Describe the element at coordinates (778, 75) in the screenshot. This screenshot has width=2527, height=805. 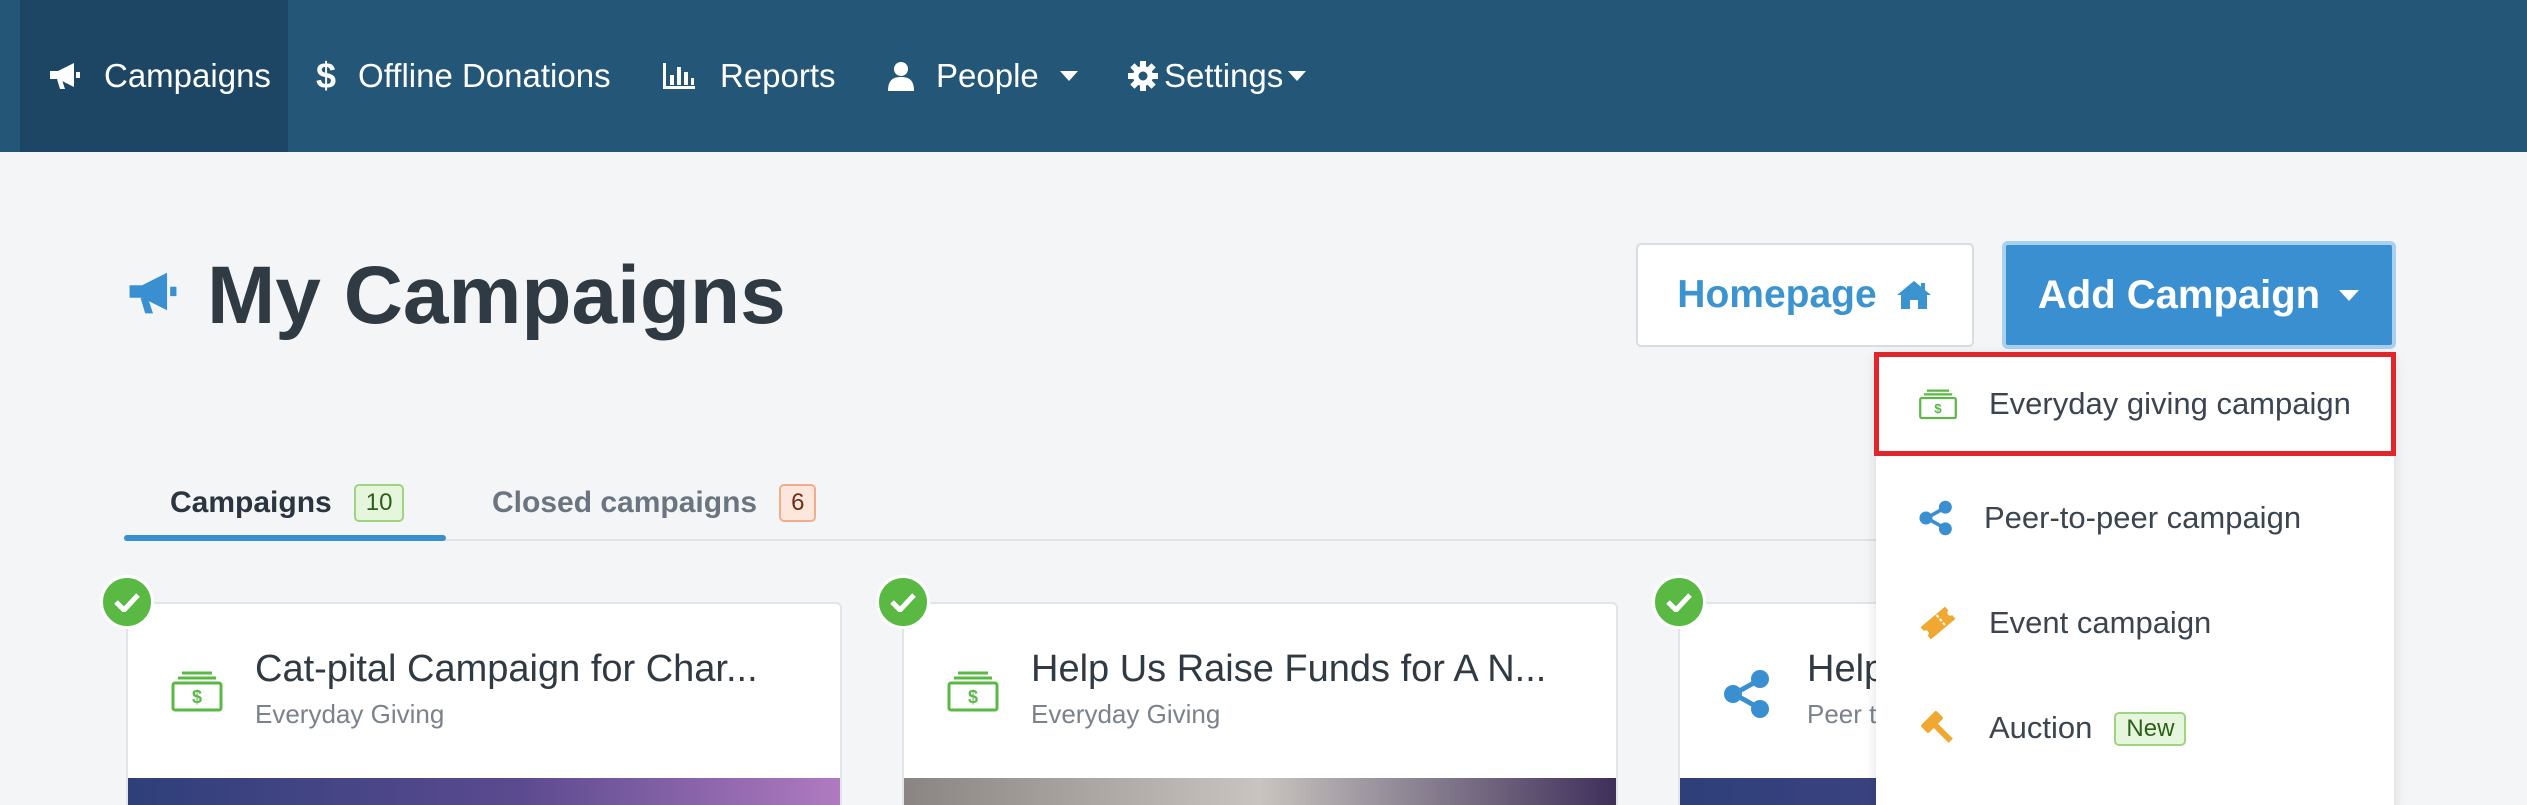
I see `nav-reports-label: Reports` at that location.